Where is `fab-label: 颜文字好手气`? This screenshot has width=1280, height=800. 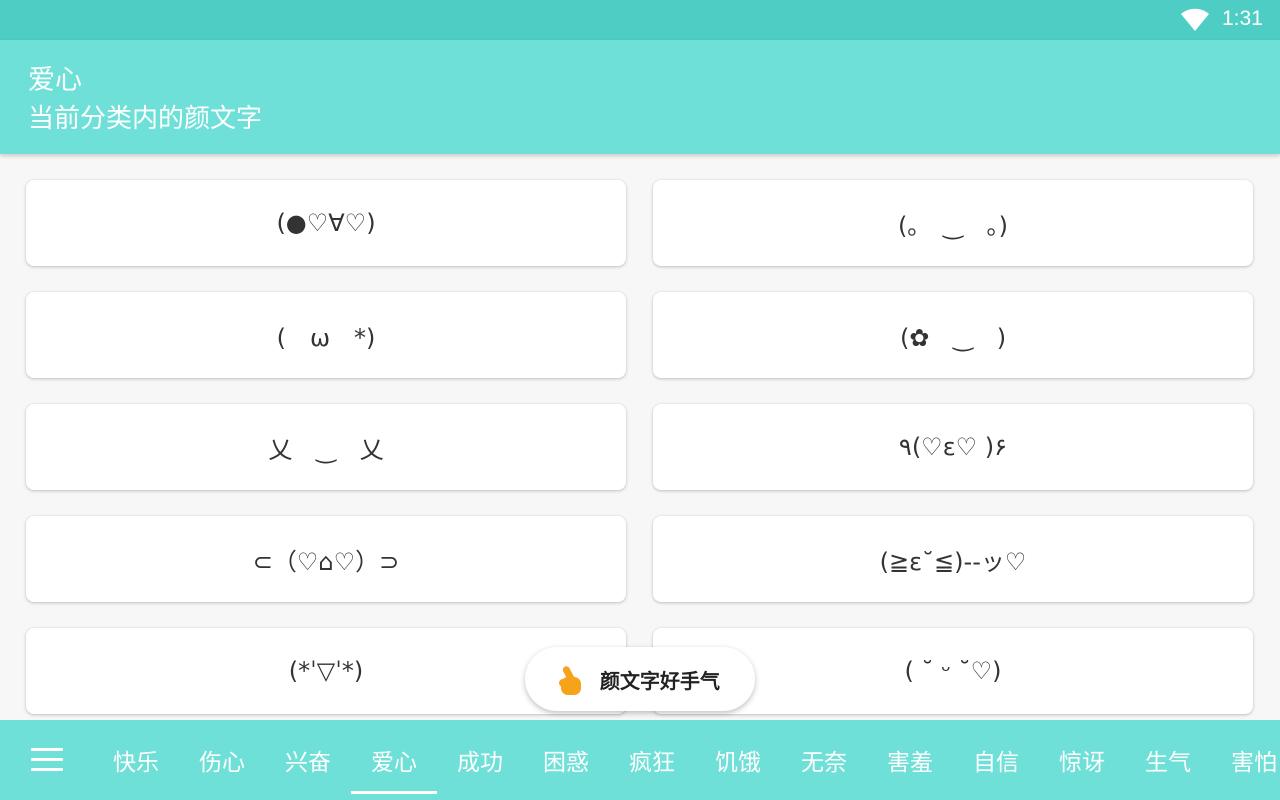 fab-label: 颜文字好手气 is located at coordinates (660, 681).